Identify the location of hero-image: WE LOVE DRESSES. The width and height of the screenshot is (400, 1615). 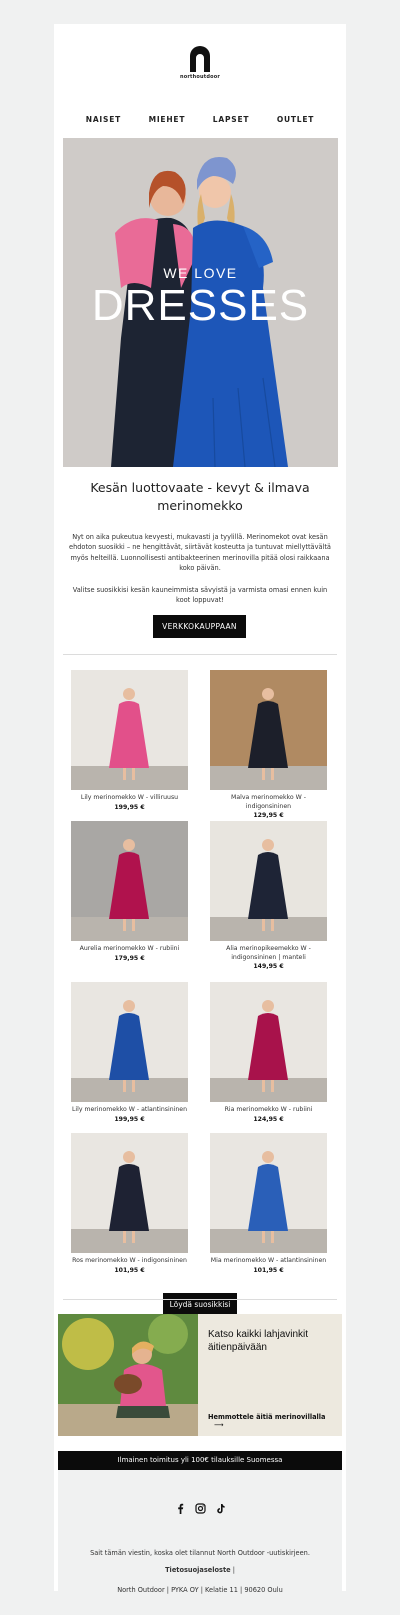
(200, 302).